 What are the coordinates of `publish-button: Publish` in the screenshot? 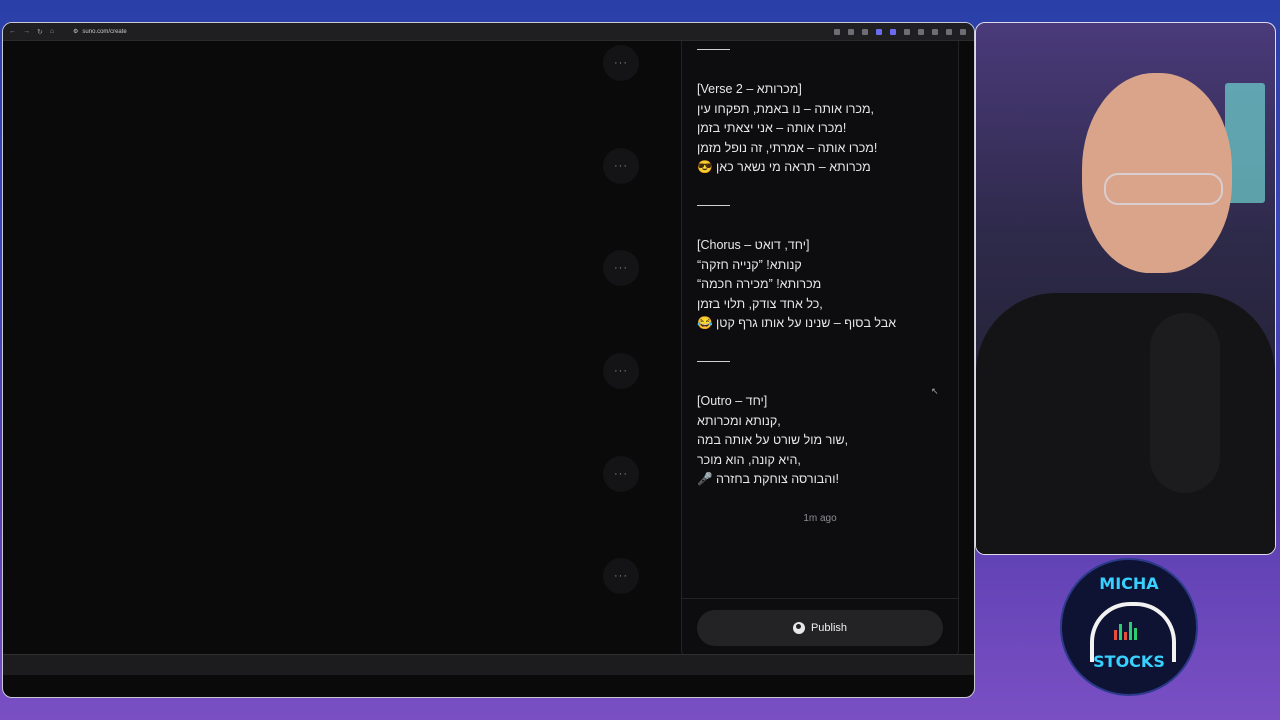 It's located at (820, 628).